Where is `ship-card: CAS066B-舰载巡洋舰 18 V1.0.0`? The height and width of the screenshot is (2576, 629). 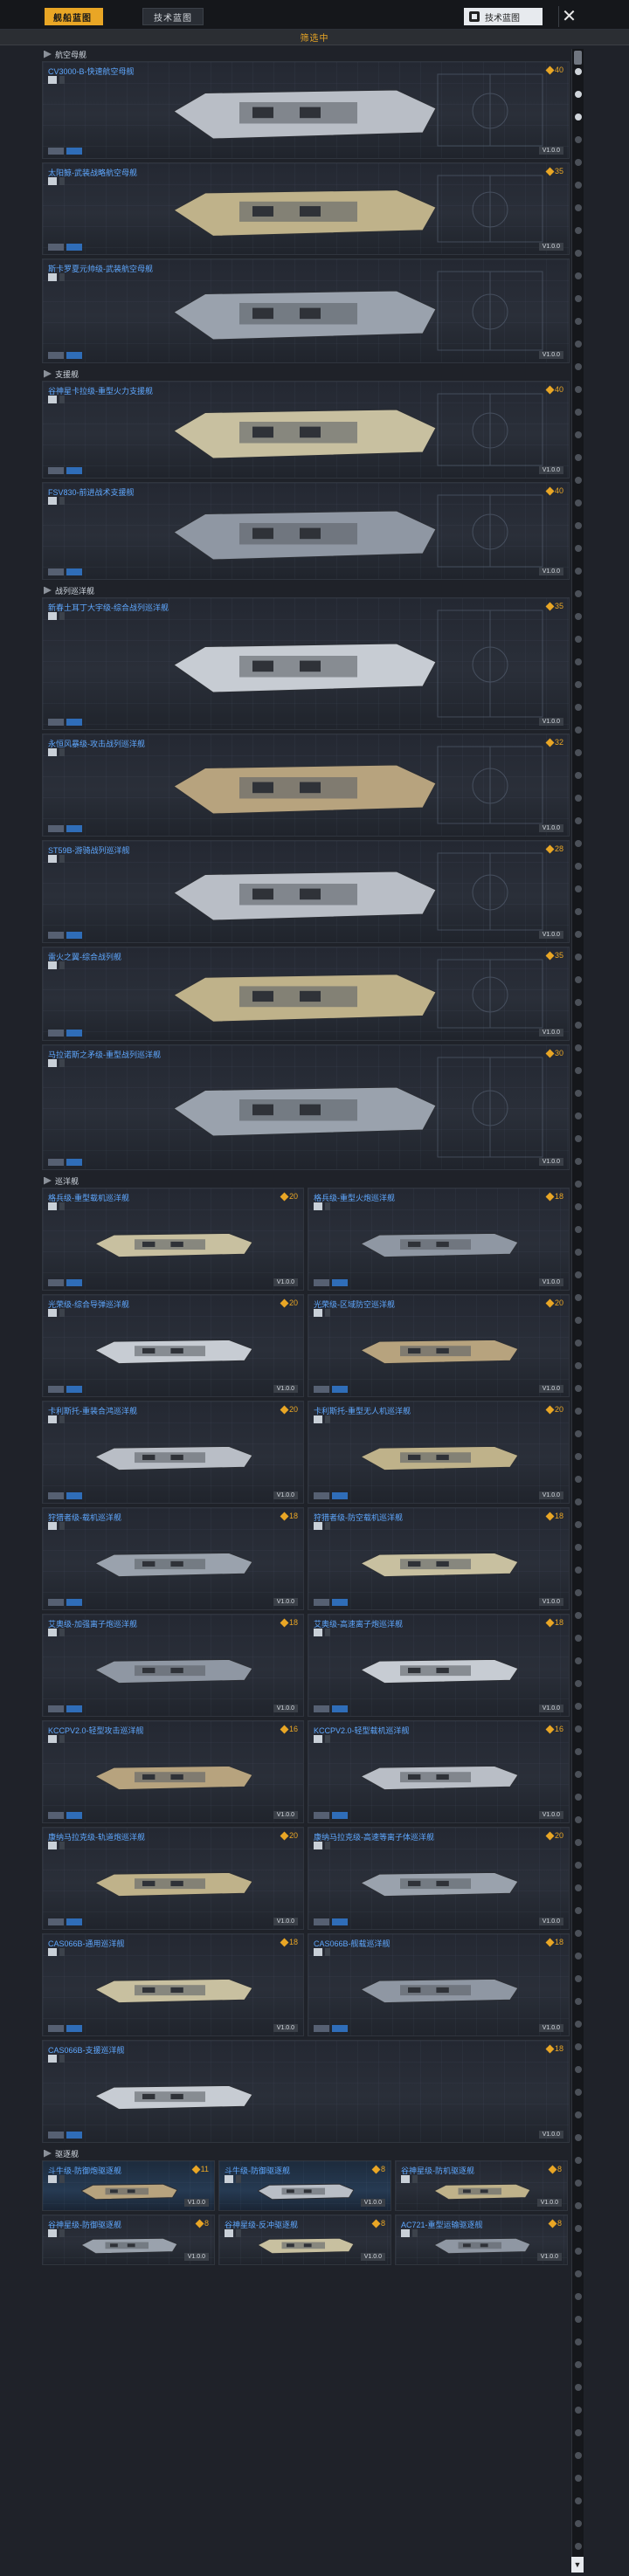
ship-card: CAS066B-舰载巡洋舰 18 V1.0.0 is located at coordinates (439, 1984).